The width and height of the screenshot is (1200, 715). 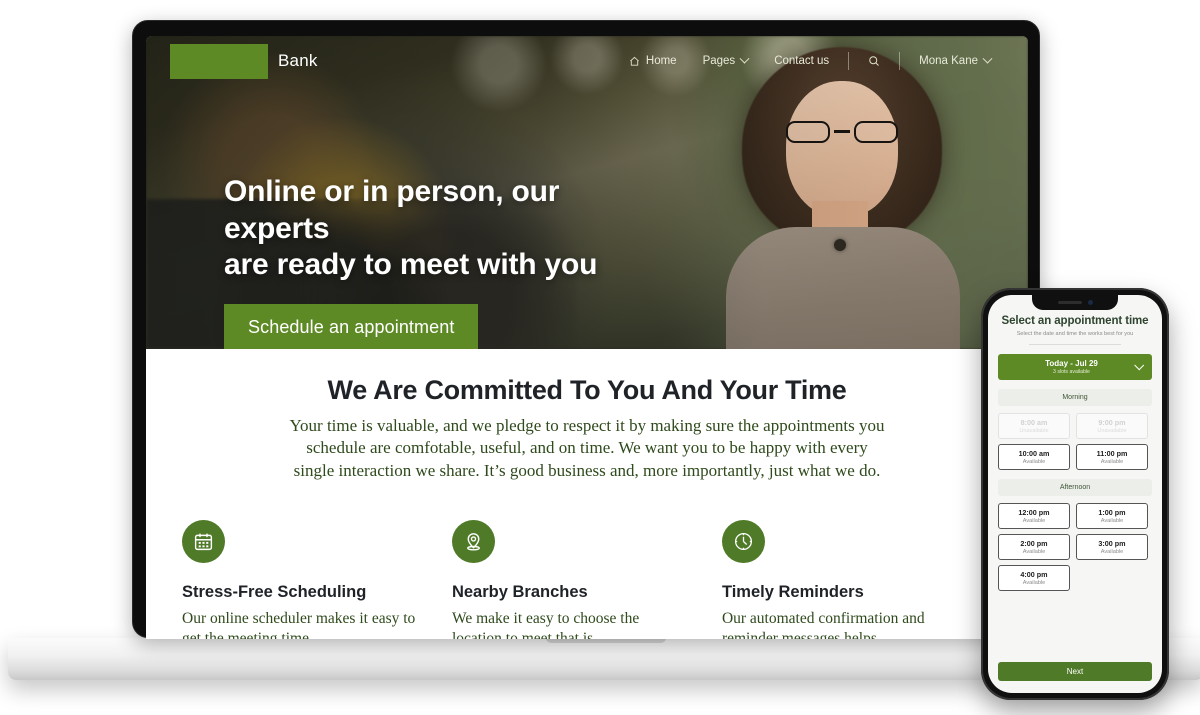 What do you see at coordinates (1112, 422) in the screenshot?
I see `slot-time: 9:00 pm` at bounding box center [1112, 422].